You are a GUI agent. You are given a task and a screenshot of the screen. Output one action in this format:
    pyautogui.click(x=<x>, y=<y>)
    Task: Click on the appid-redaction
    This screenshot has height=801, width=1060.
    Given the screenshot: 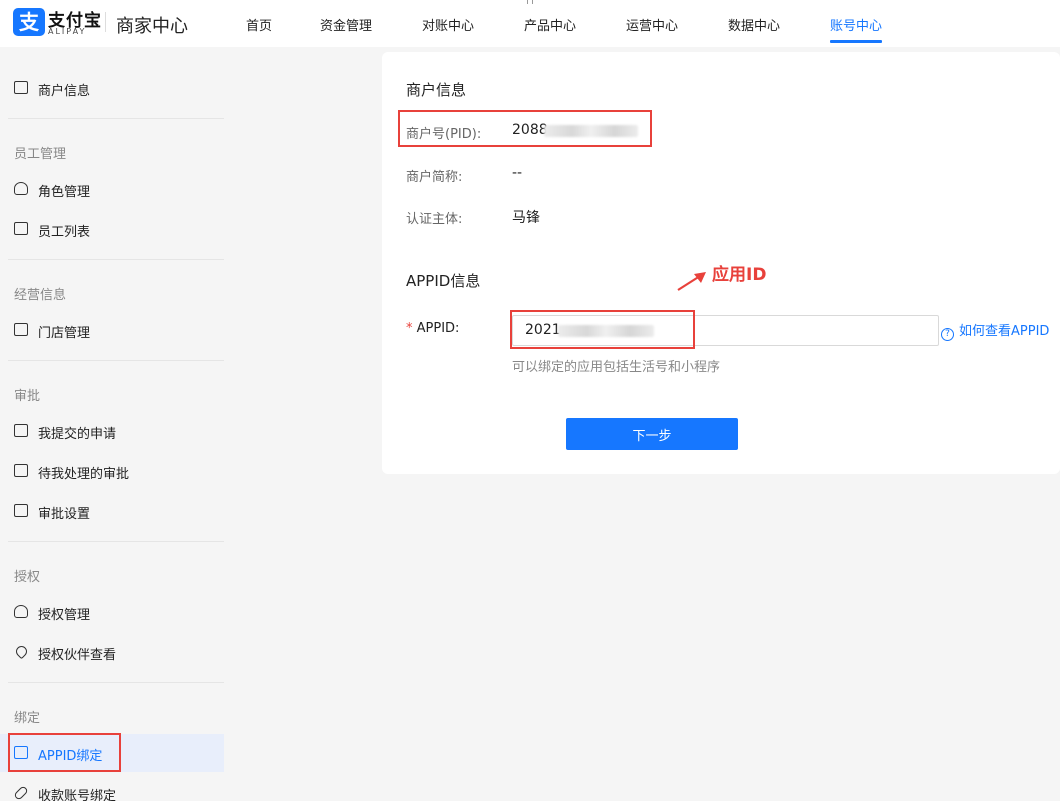 What is the action you would take?
    pyautogui.click(x=606, y=331)
    